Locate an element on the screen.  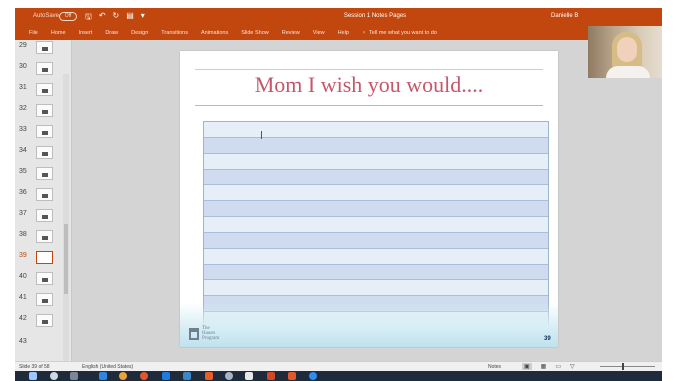
thumbnail-slide: 36 is located at coordinates (41, 196).